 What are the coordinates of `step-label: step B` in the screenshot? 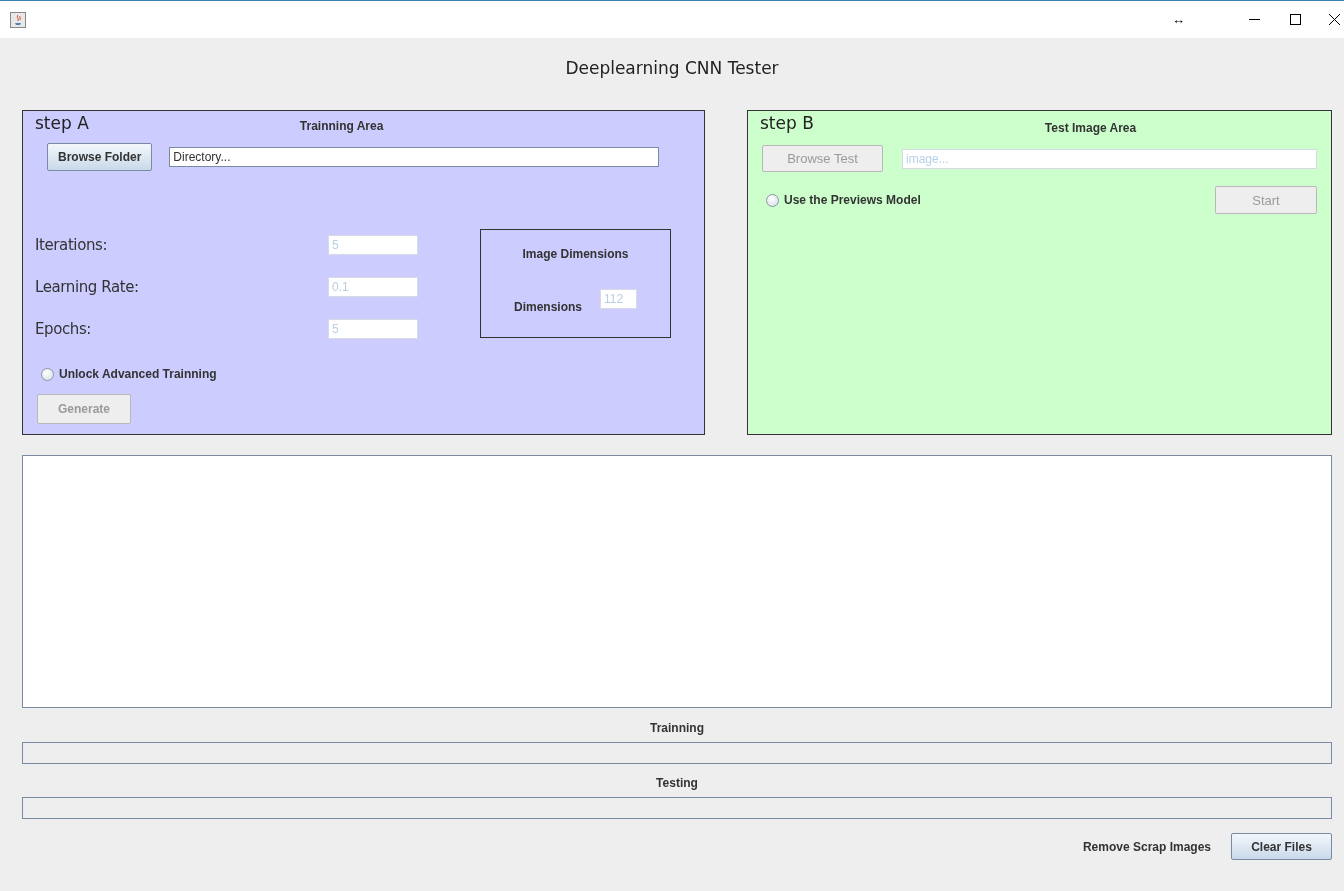 It's located at (787, 123).